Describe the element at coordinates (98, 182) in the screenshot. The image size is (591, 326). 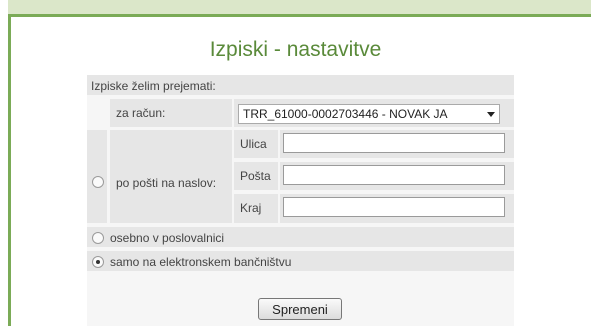
I see `mail-radio` at that location.